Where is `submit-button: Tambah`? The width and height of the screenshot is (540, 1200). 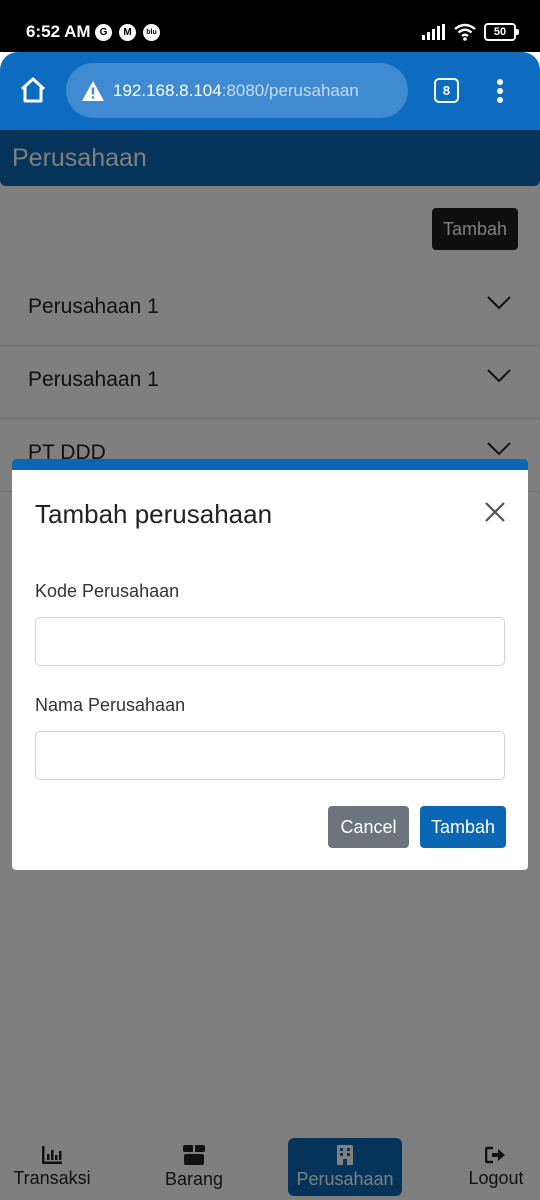
submit-button: Tambah is located at coordinates (463, 827).